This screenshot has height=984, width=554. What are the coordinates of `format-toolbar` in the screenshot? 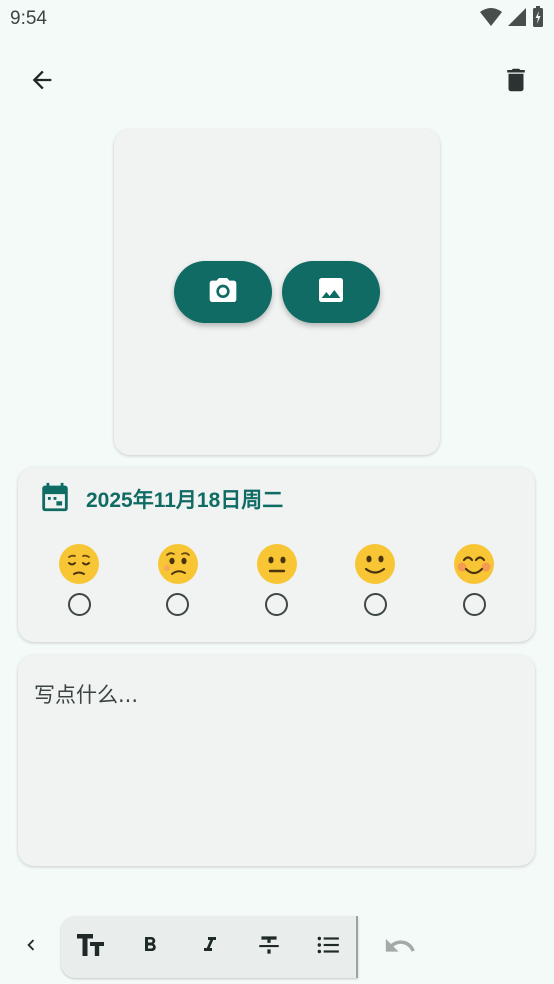 It's located at (277, 947).